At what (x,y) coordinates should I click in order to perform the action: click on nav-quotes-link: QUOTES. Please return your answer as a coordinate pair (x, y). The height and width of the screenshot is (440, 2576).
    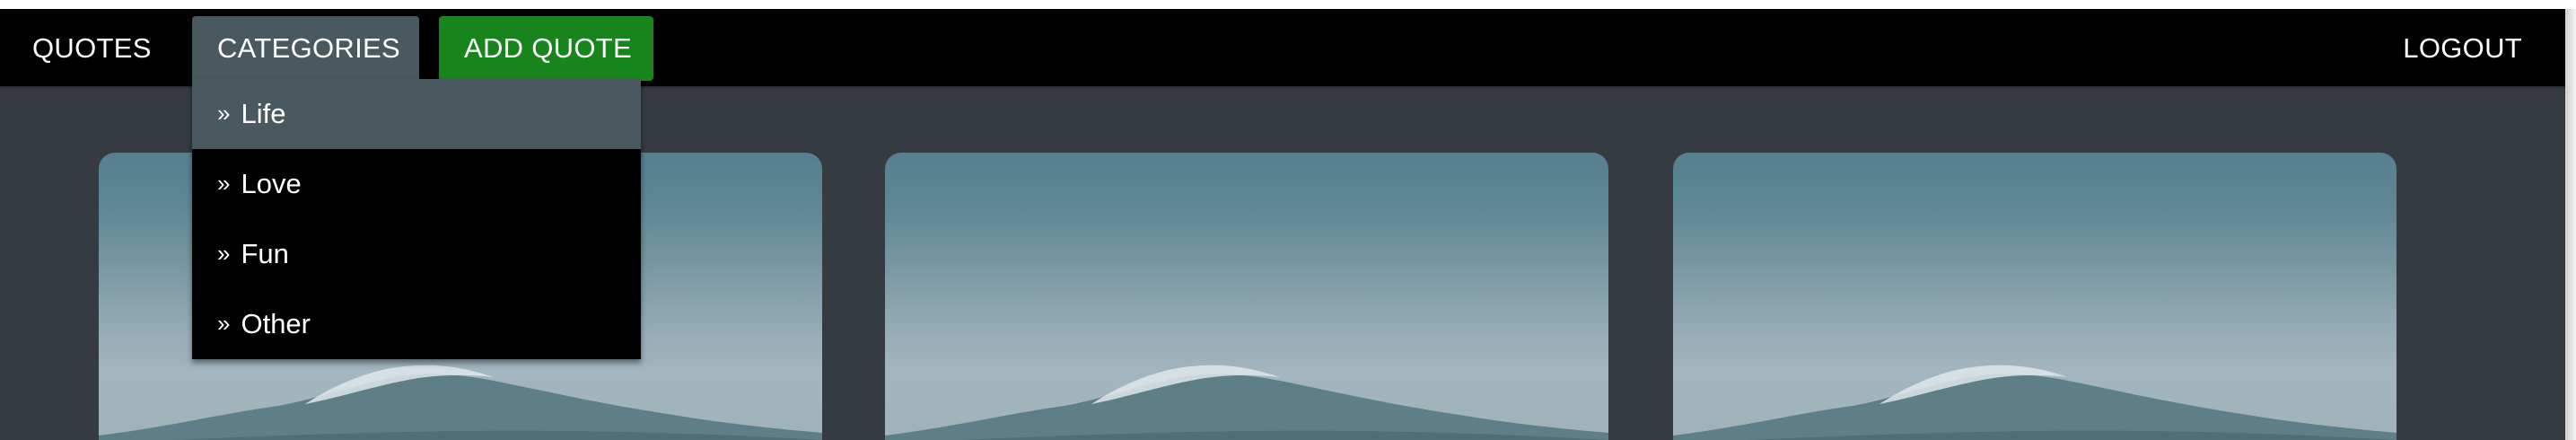
    Looking at the image, I should click on (92, 48).